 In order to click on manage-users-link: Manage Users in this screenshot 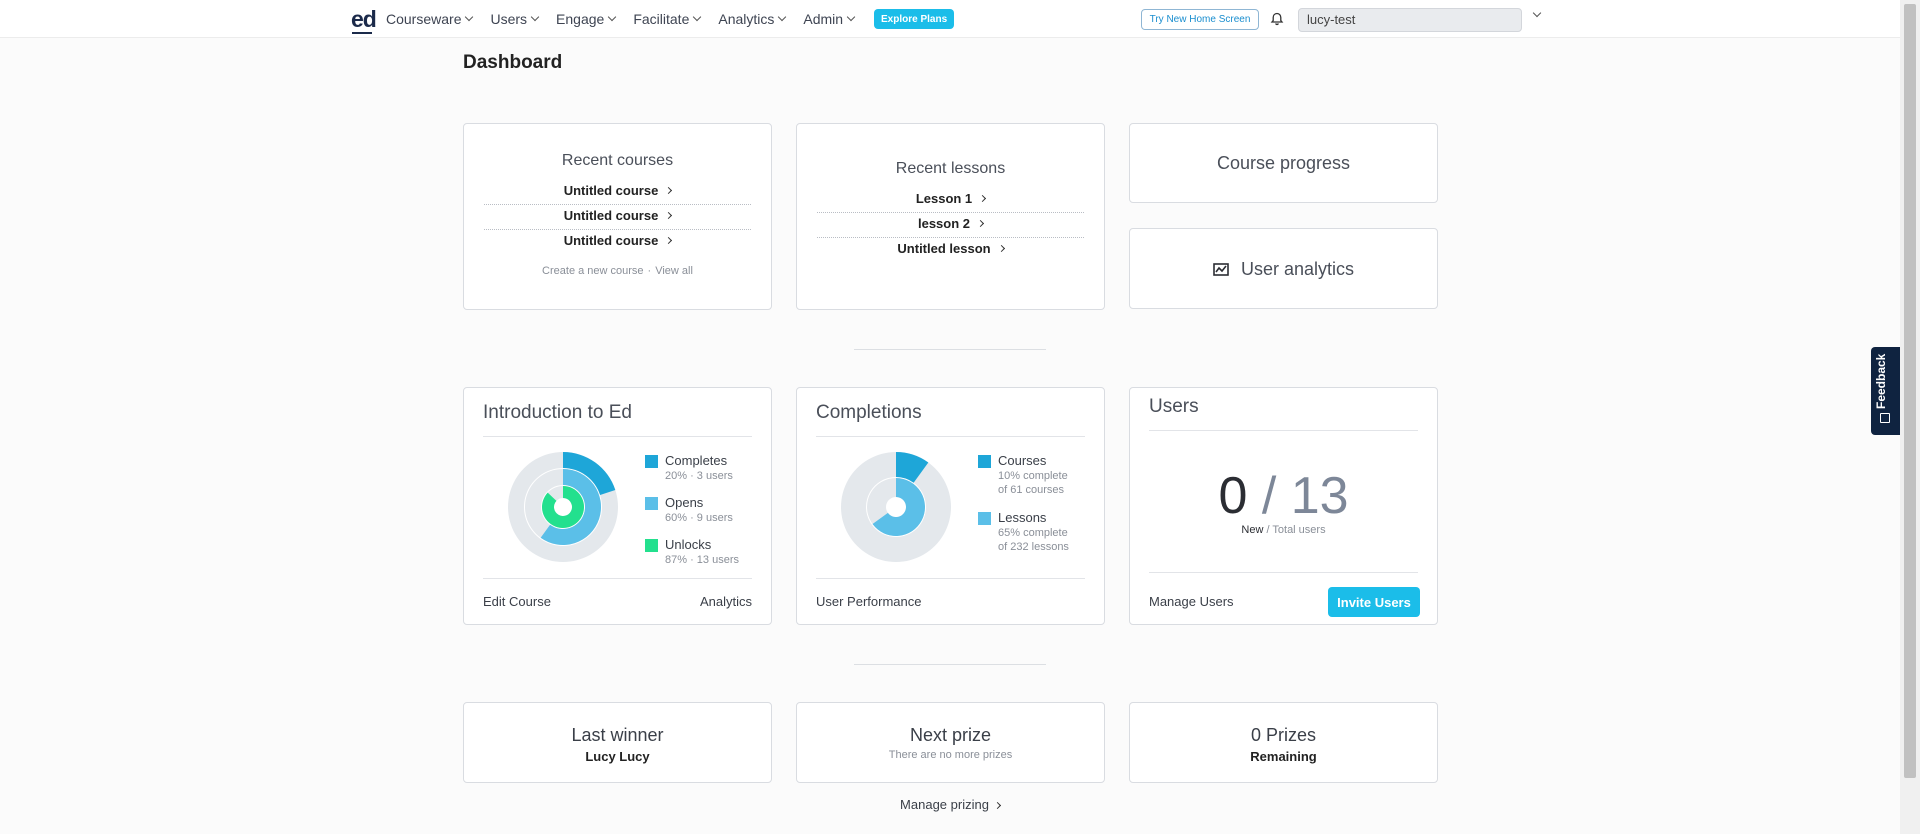, I will do `click(1191, 601)`.